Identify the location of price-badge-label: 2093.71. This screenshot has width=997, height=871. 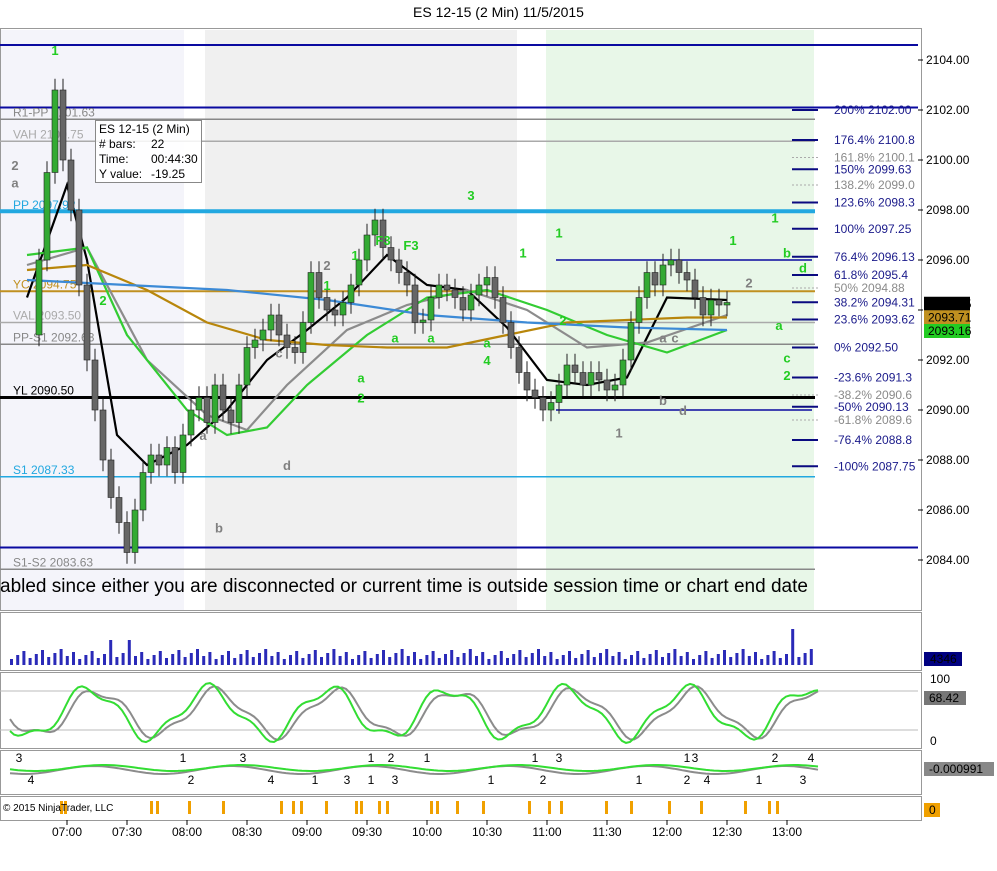
(950, 317).